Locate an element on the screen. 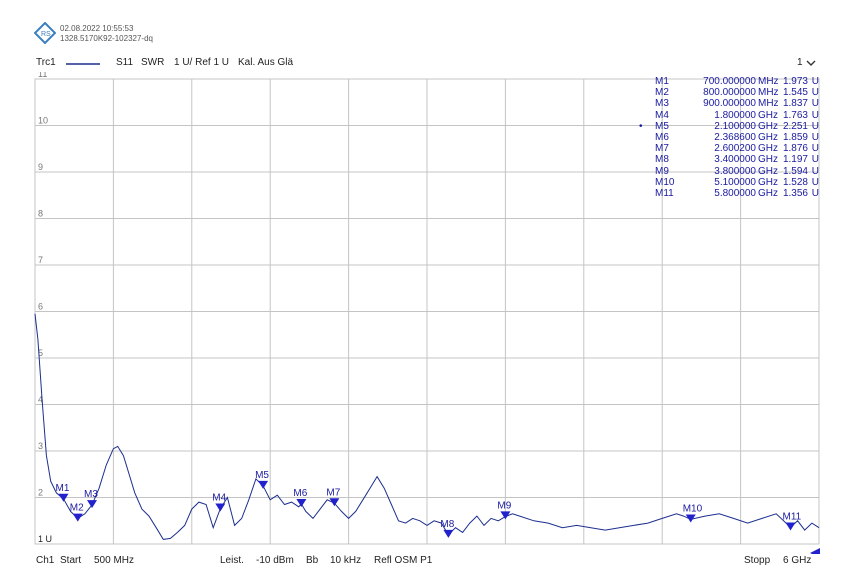 The width and height of the screenshot is (850, 582). marker-row: M4 1.800000 GHz 1.763 U is located at coordinates (732, 115).